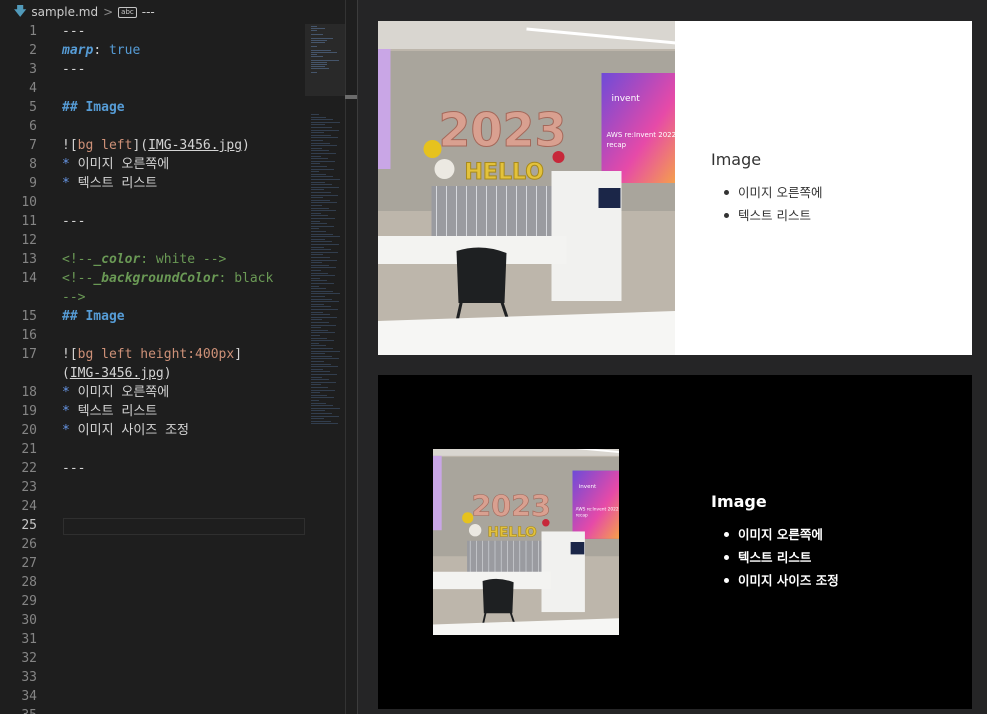  Describe the element at coordinates (73, 468) in the screenshot. I see `line-text: ---` at that location.